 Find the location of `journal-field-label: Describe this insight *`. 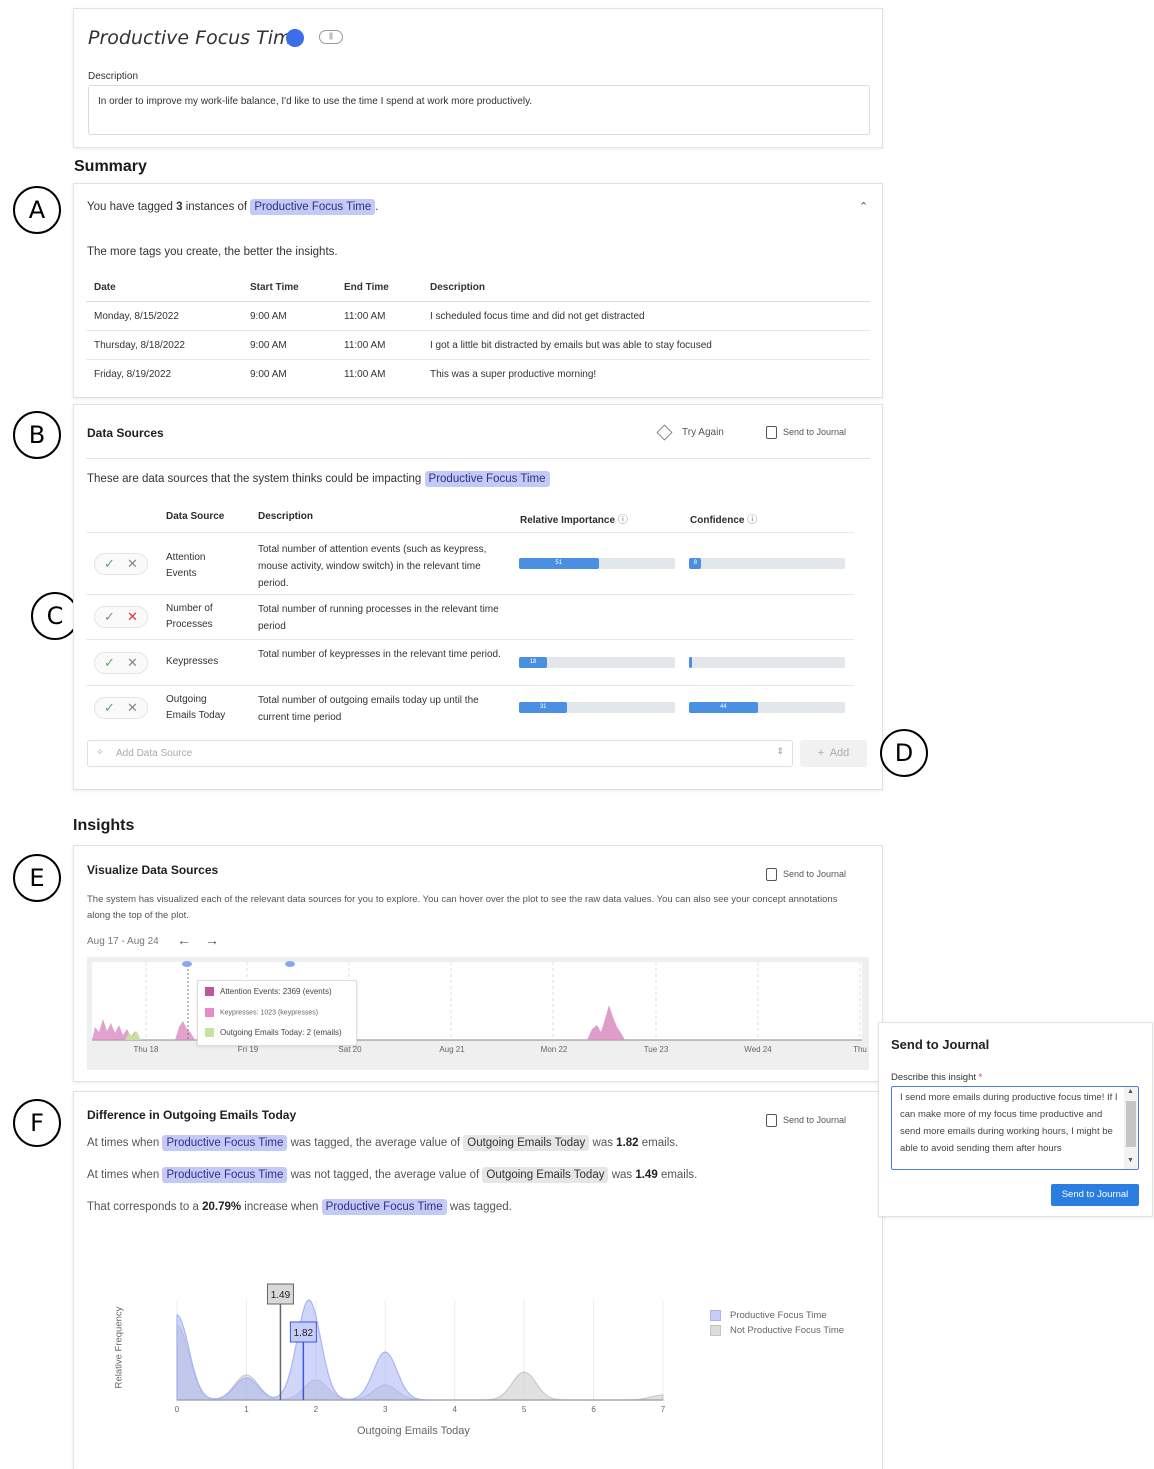

journal-field-label: Describe this insight * is located at coordinates (936, 1077).